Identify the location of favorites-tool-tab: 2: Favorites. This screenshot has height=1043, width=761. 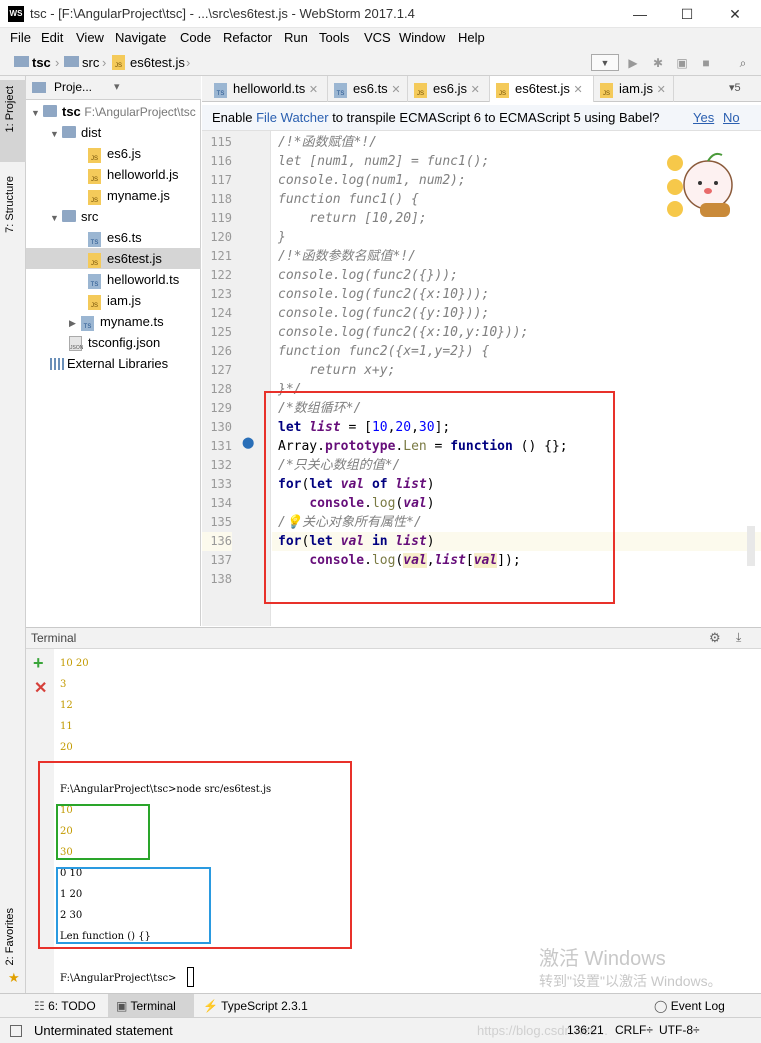
(13, 936).